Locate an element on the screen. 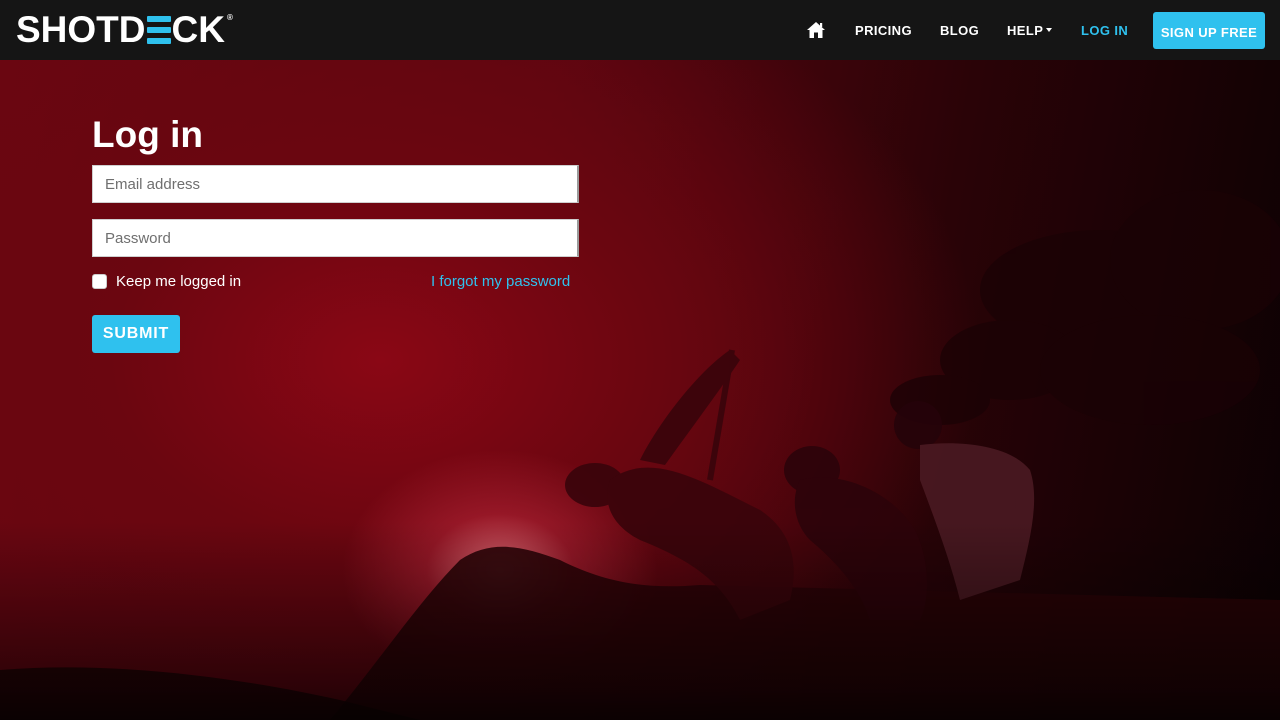 This screenshot has height=720, width=1280. shotdeck-logo: SHOTD CK ® is located at coordinates (124, 30).